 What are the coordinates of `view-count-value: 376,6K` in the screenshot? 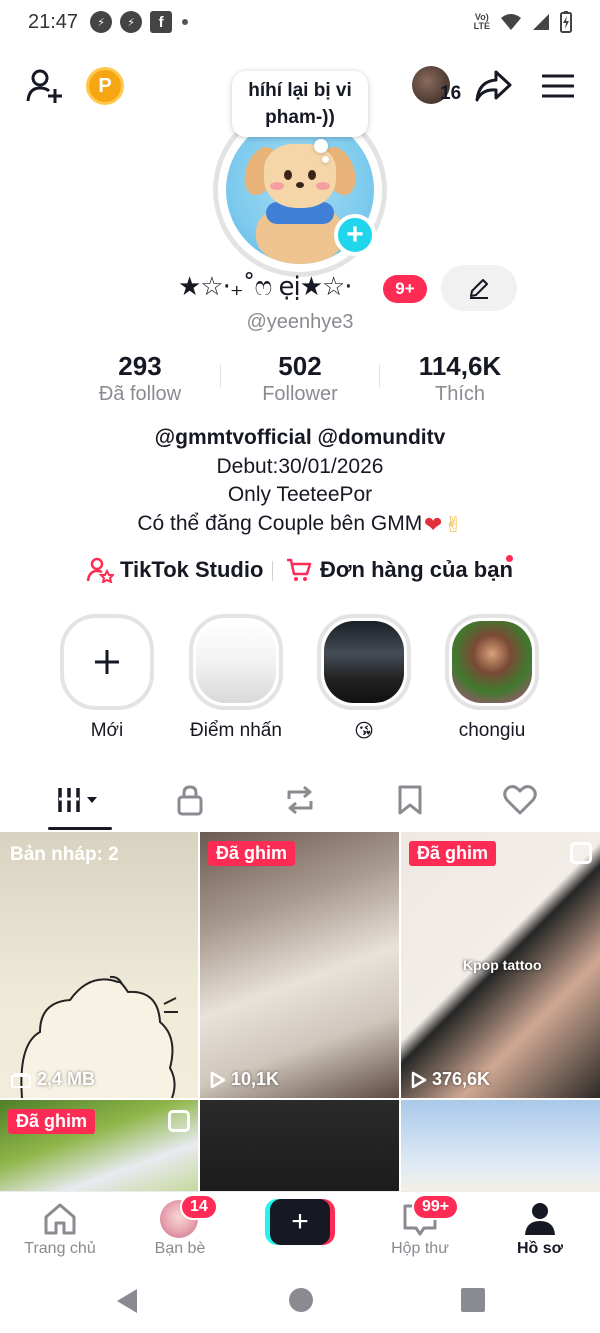 It's located at (461, 1079).